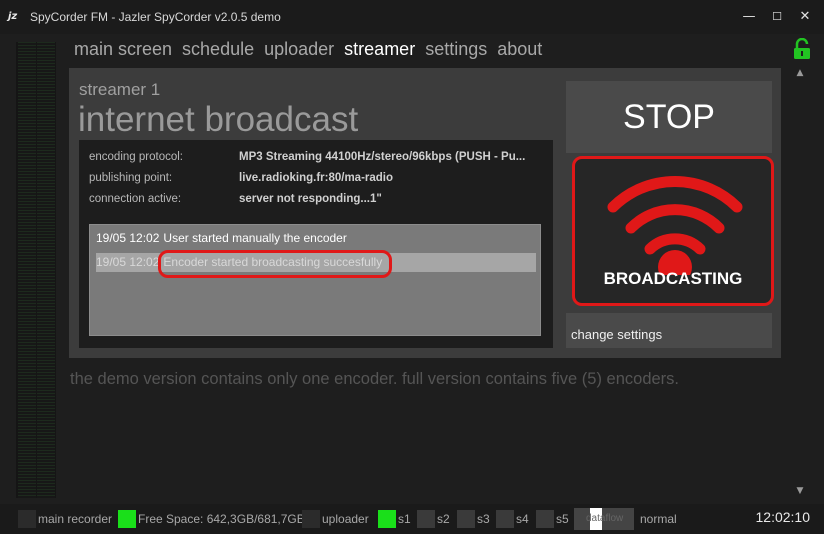  What do you see at coordinates (673, 278) in the screenshot?
I see `broadcasting-label: BROADCASTING` at bounding box center [673, 278].